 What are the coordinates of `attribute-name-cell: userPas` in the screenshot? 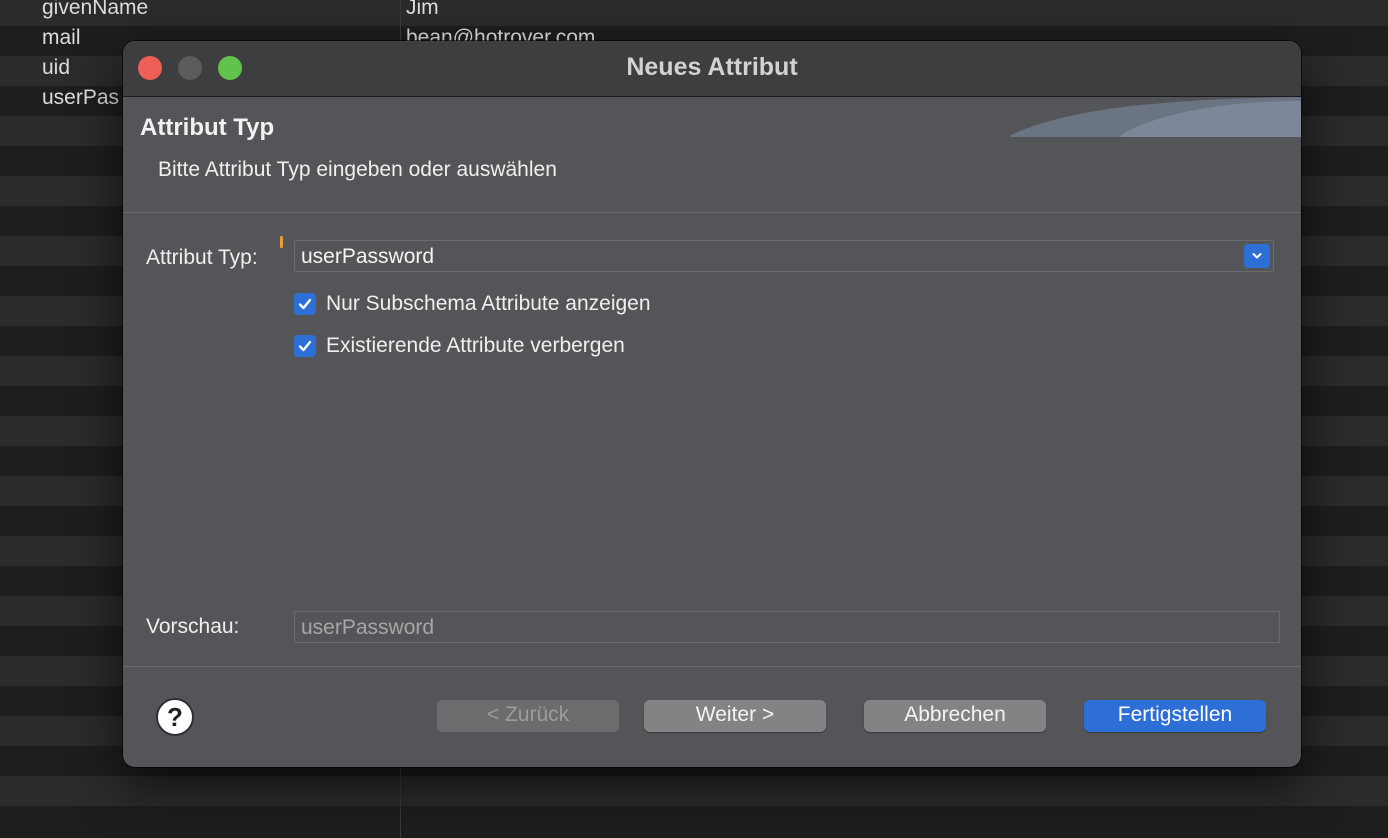 It's located at (81, 97).